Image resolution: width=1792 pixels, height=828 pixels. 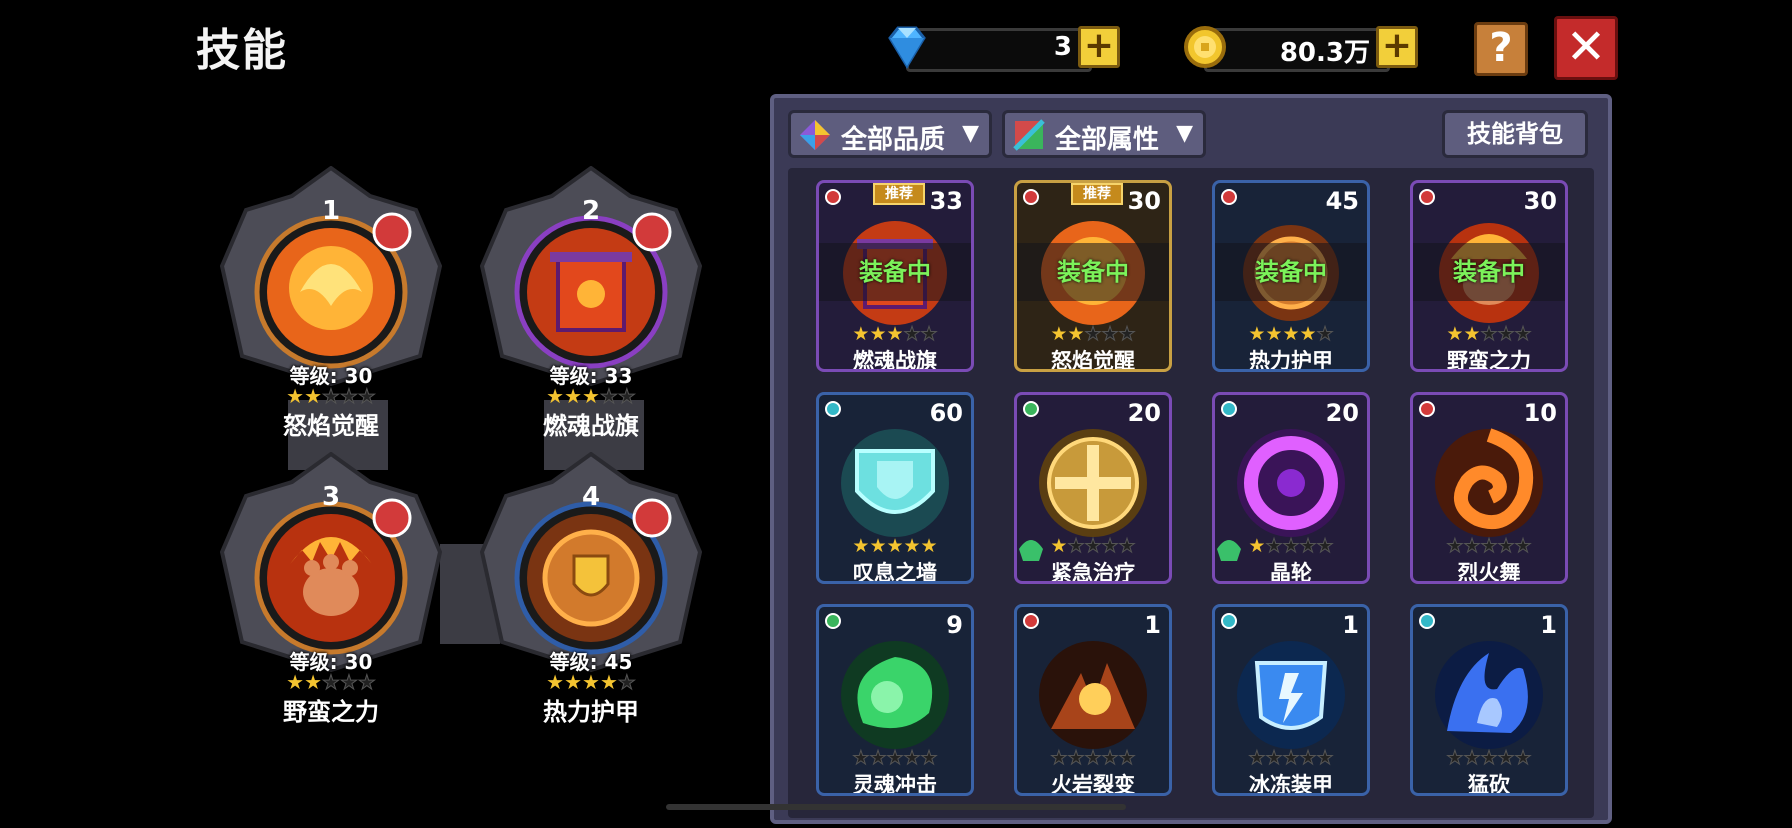 I want to click on help-button: ?, so click(x=1501, y=49).